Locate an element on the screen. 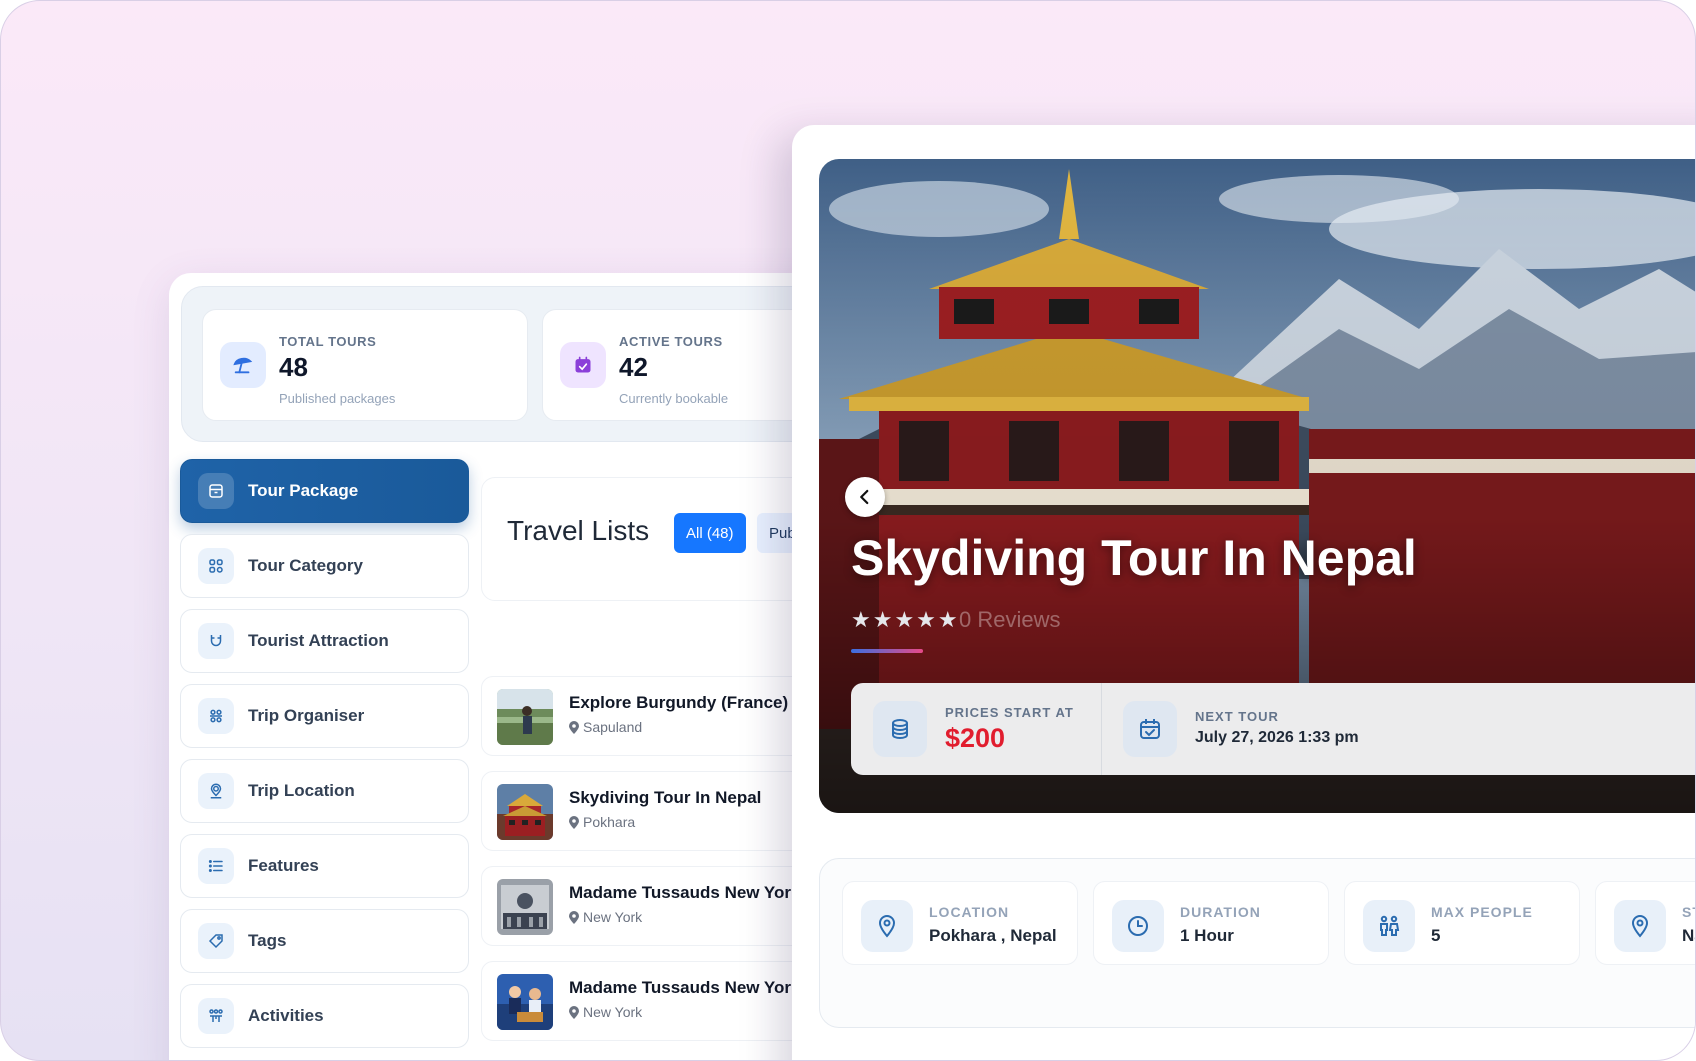 This screenshot has width=1696, height=1061. travel-lists-title: Travel Lists is located at coordinates (578, 530).